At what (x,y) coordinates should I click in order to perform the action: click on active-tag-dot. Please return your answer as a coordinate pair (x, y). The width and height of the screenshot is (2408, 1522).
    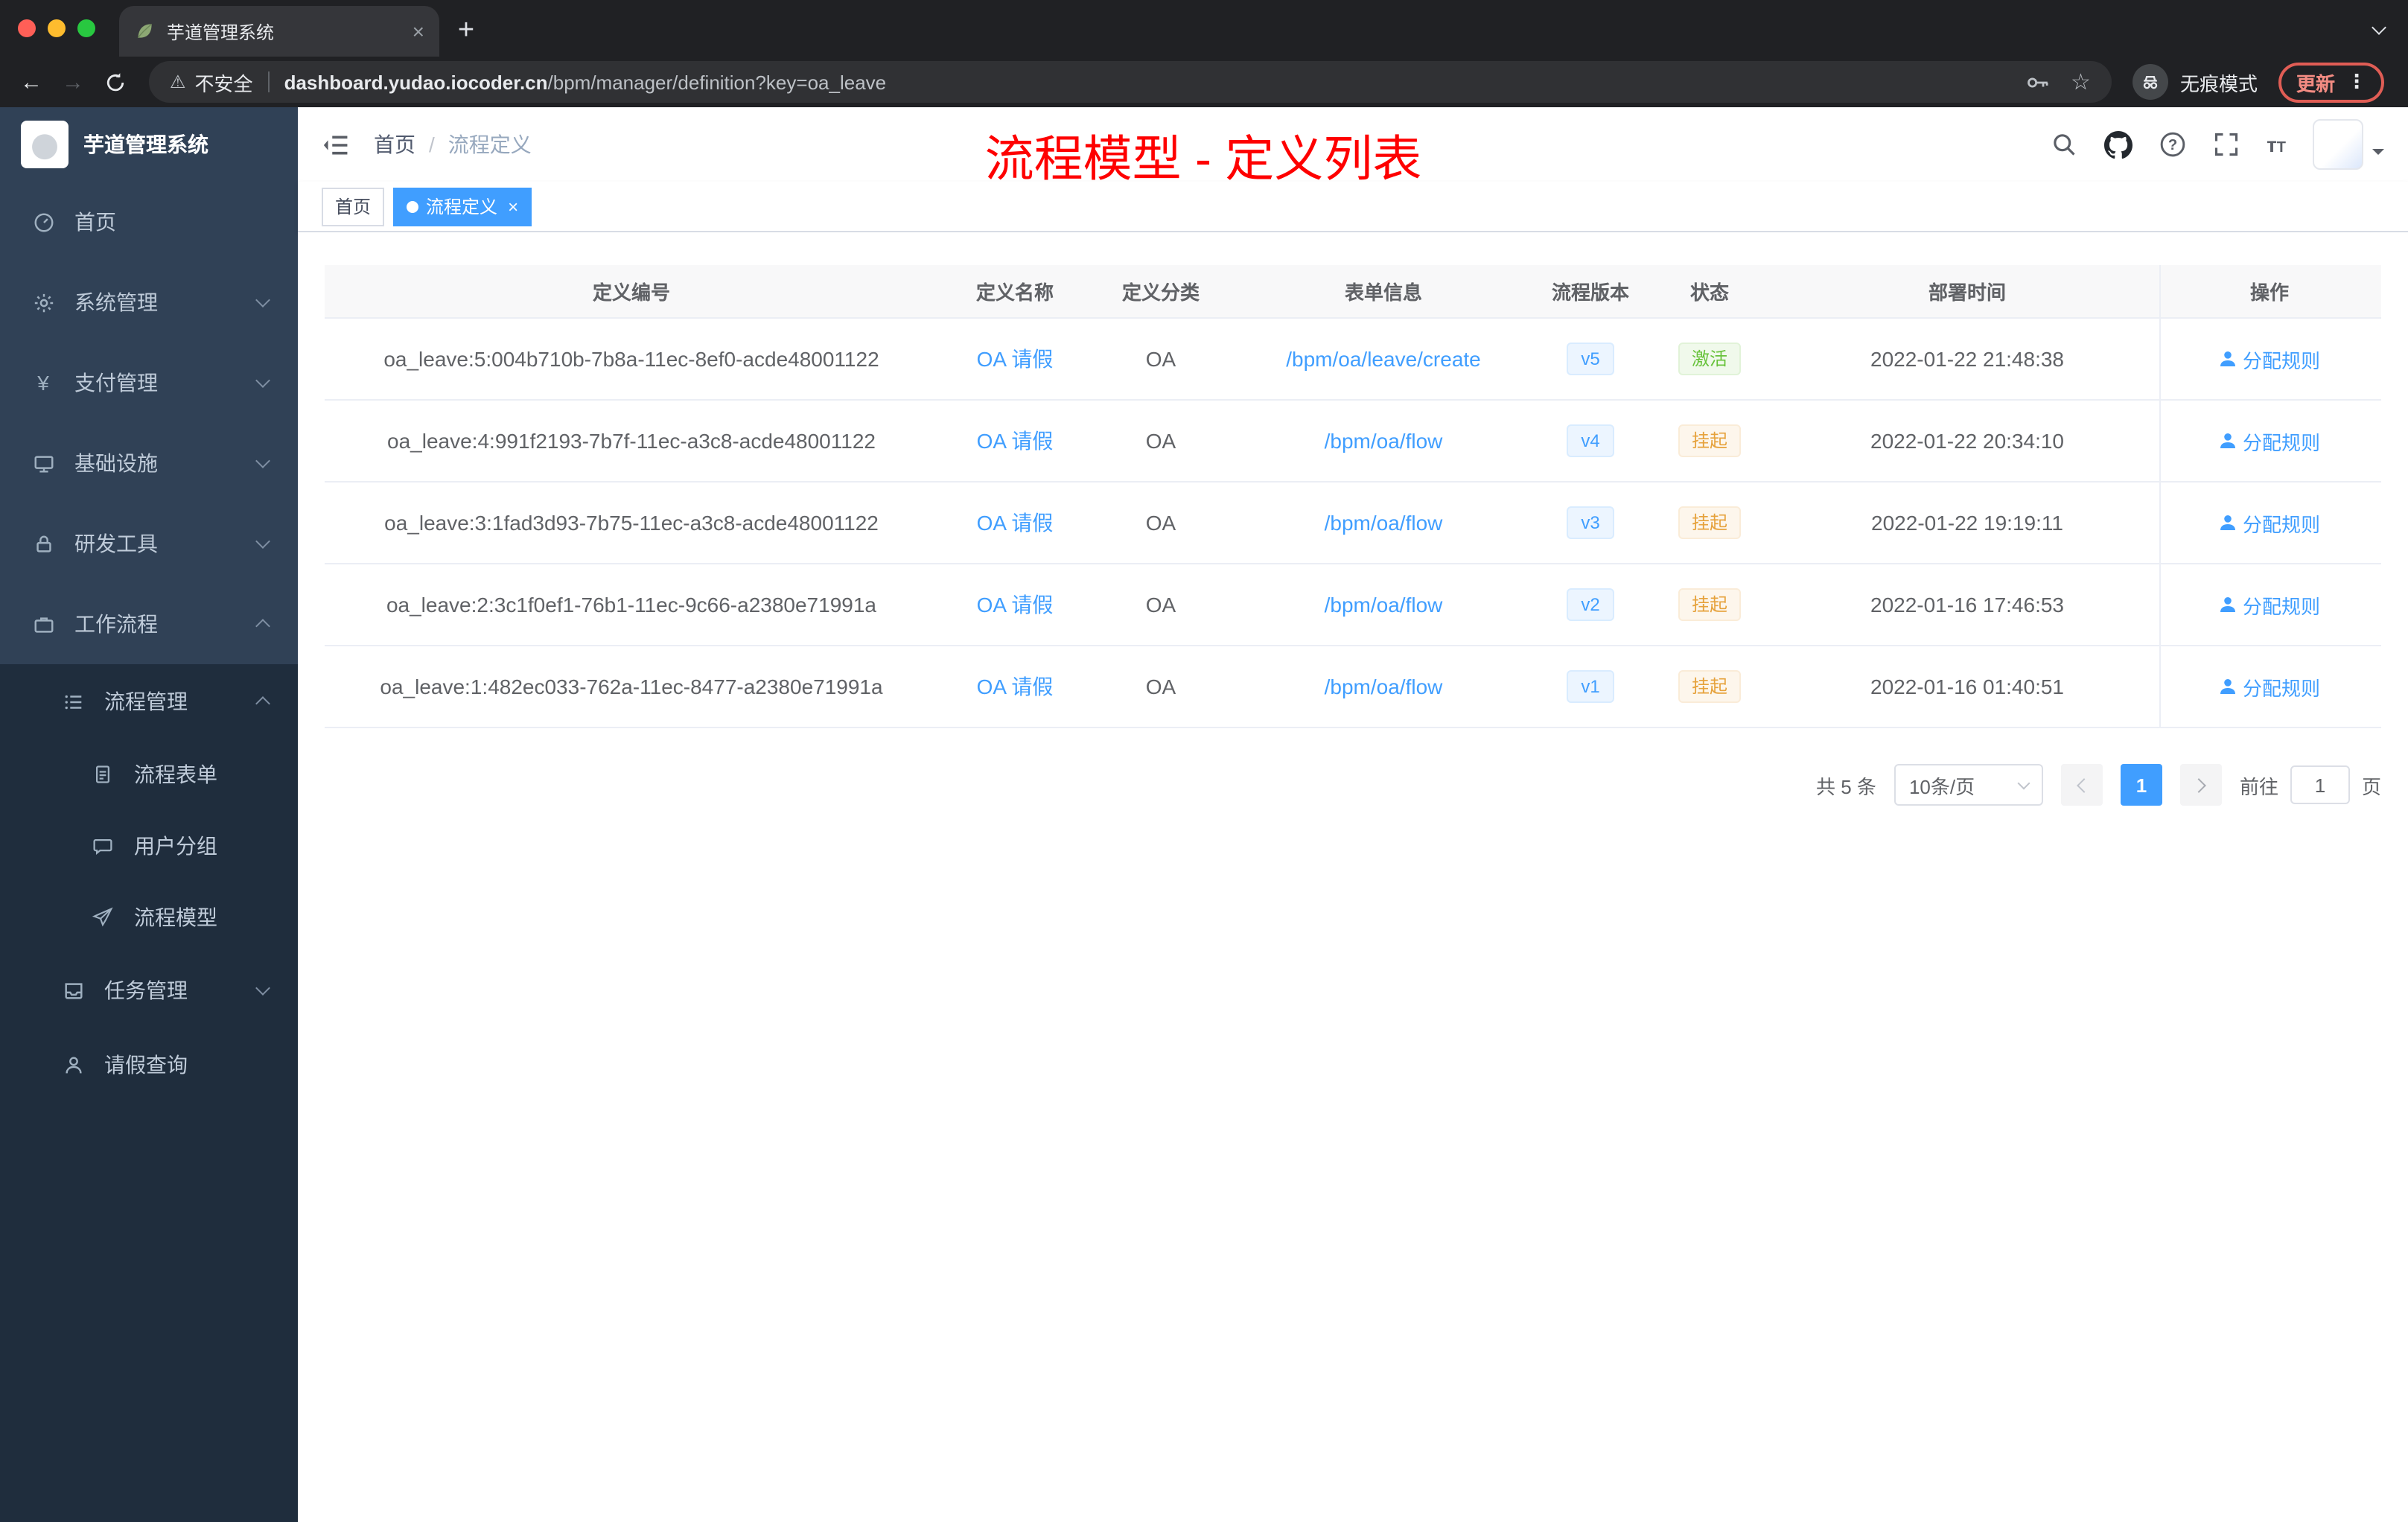
    Looking at the image, I should click on (413, 206).